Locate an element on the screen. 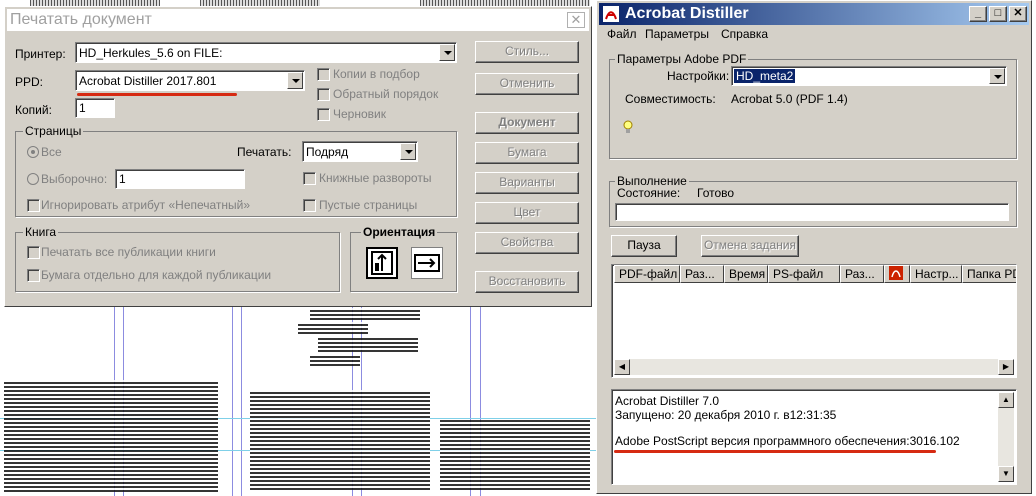 This screenshot has width=1036, height=496. draft-label: Черновик is located at coordinates (359, 114).